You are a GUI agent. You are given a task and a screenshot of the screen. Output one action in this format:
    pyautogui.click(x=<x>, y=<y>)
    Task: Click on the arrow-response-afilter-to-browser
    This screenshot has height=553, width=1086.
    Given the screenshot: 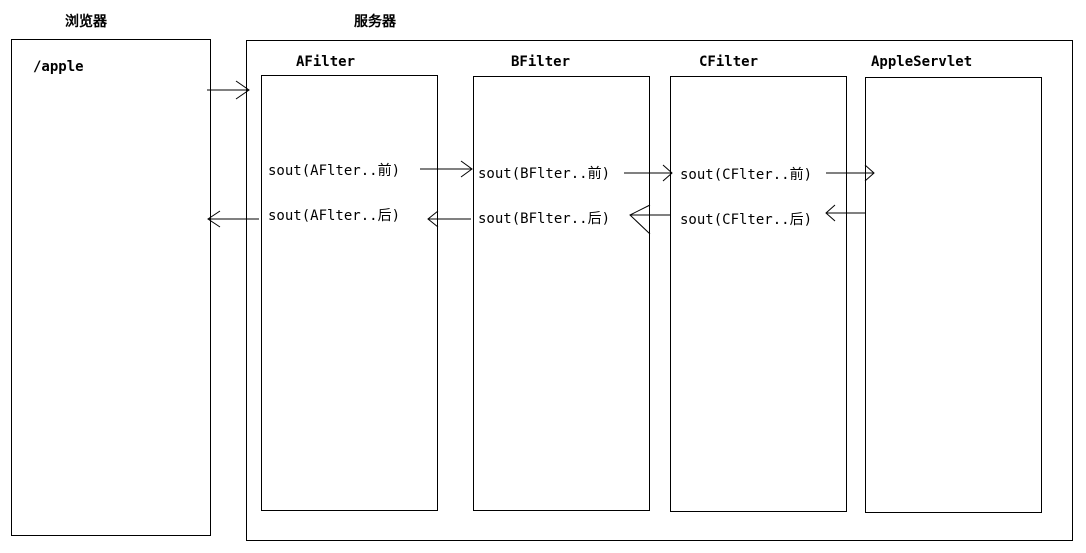 What is the action you would take?
    pyautogui.click(x=233, y=219)
    